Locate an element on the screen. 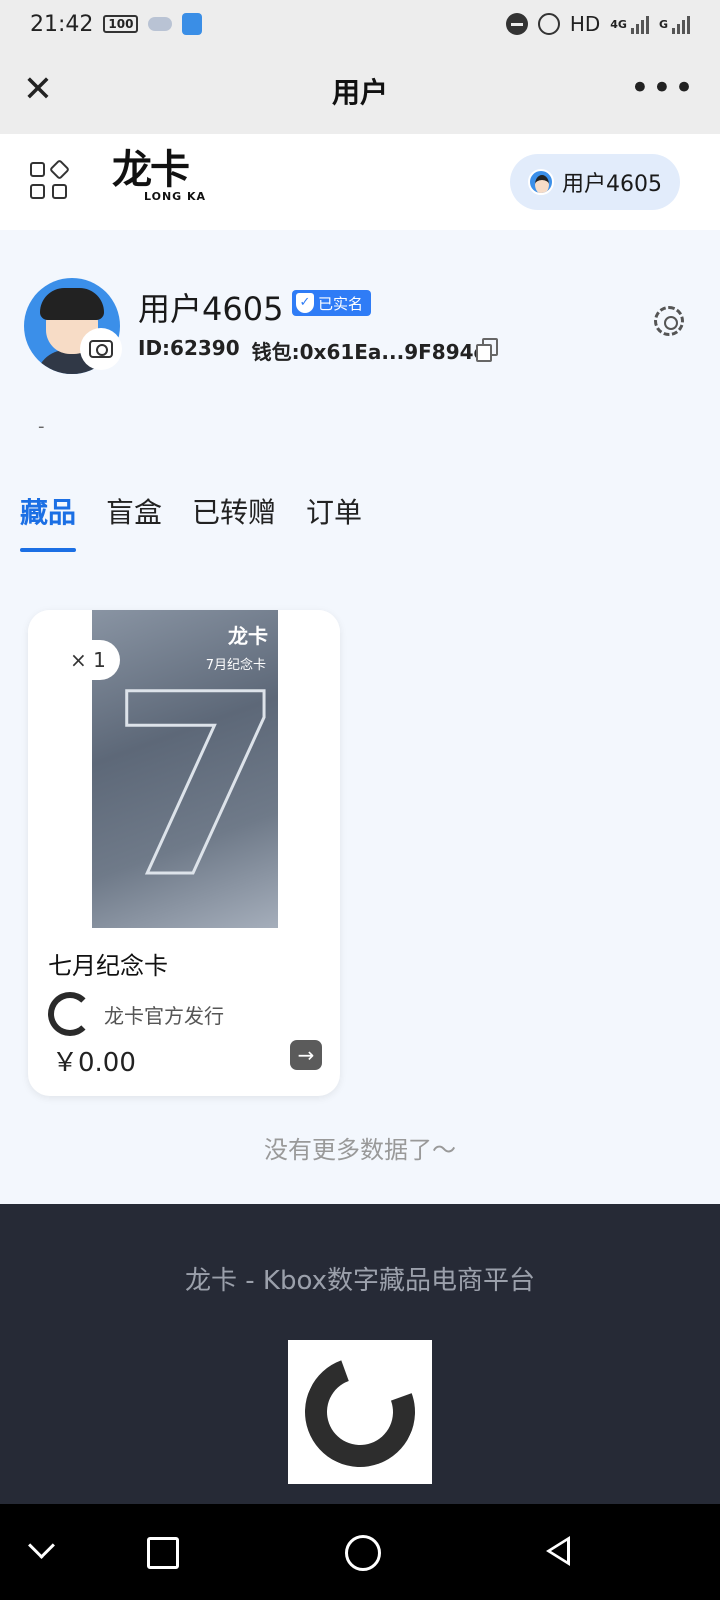 The height and width of the screenshot is (1600, 720). logo-subtext: LONG KA is located at coordinates (175, 196).